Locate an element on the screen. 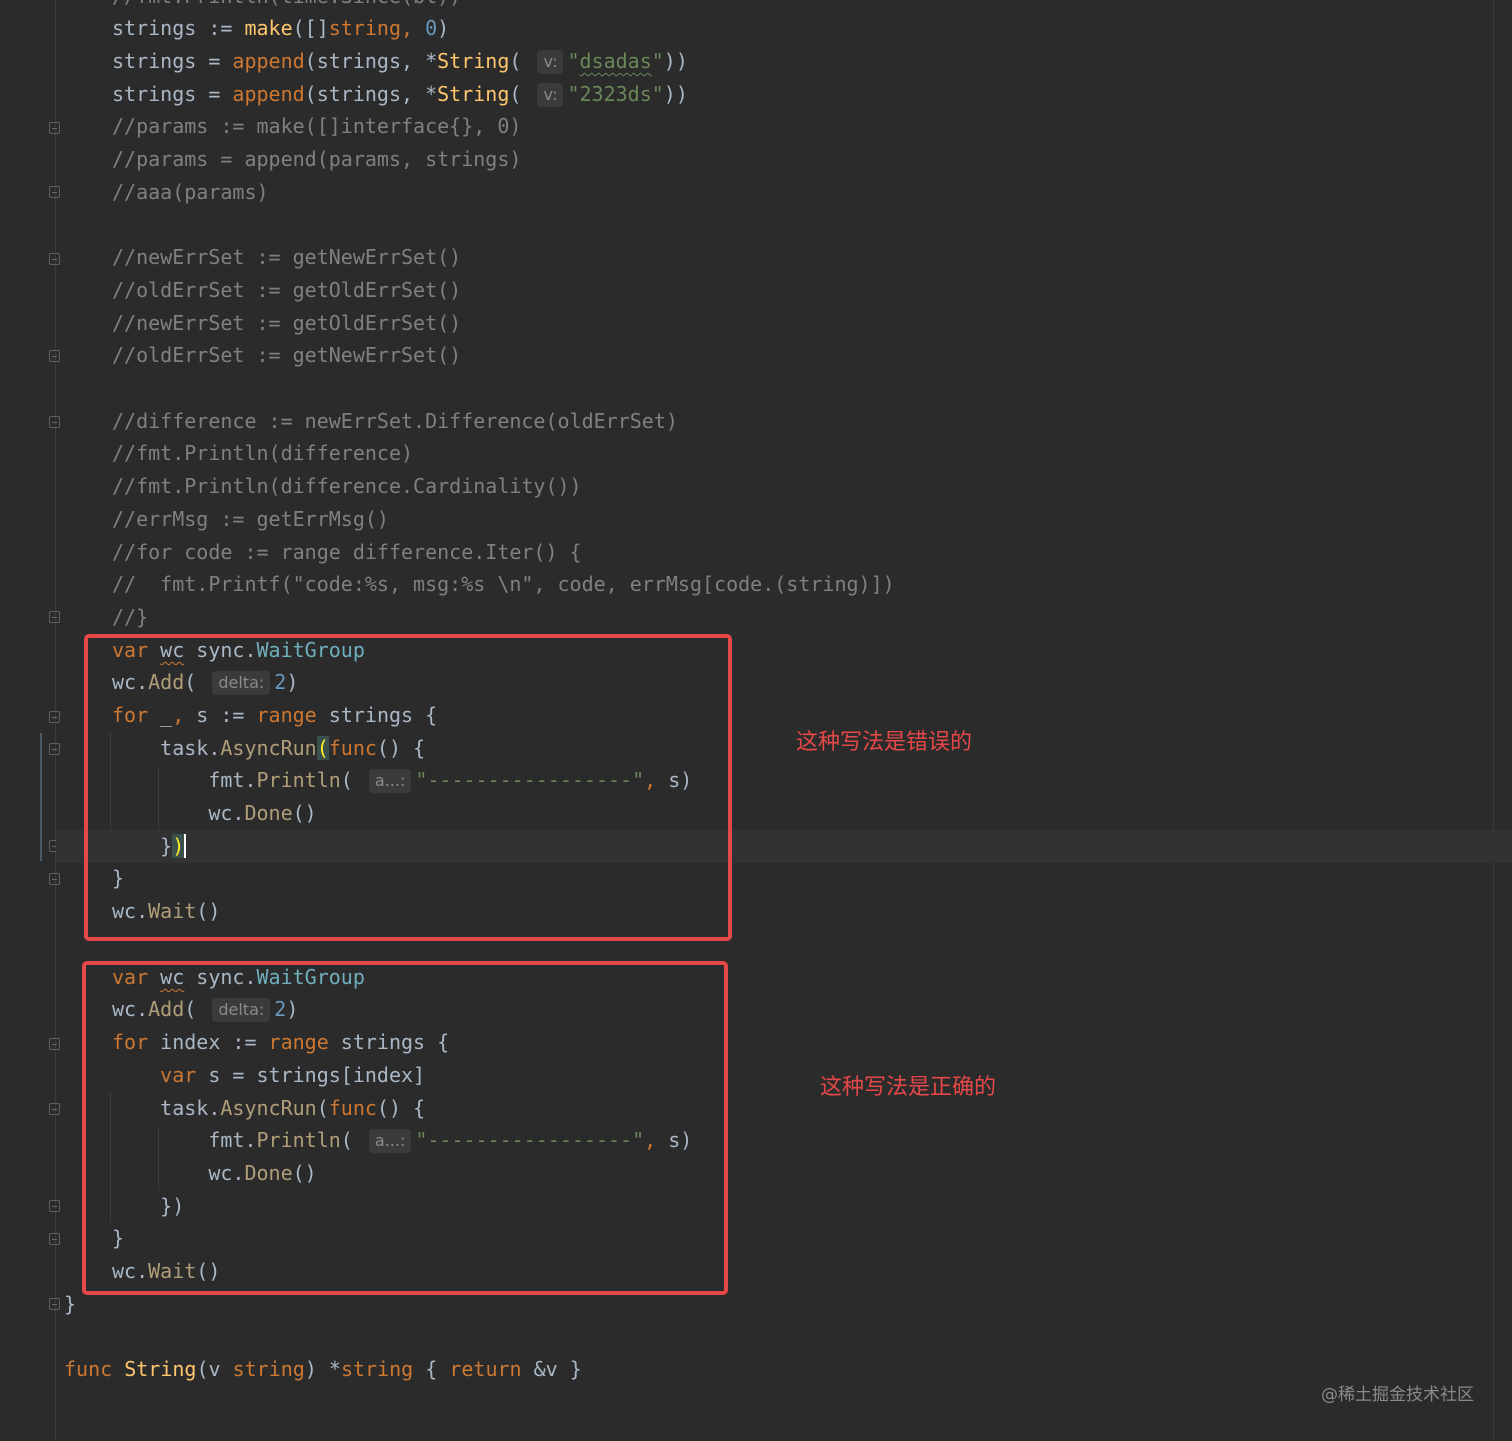  code-line: //newErrSet := getOldErrSet() is located at coordinates (230, 323).